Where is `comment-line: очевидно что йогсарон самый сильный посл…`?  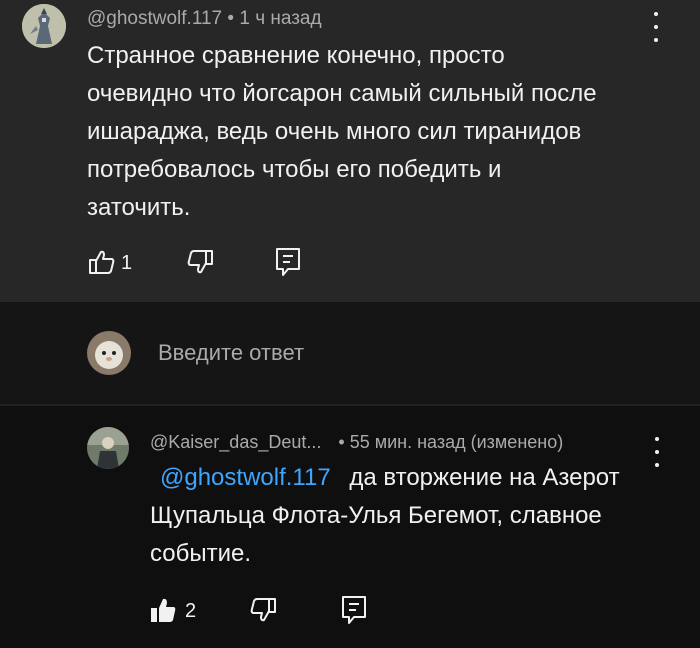
comment-line: очевидно что йогсарон самый сильный посл… is located at coordinates (342, 93).